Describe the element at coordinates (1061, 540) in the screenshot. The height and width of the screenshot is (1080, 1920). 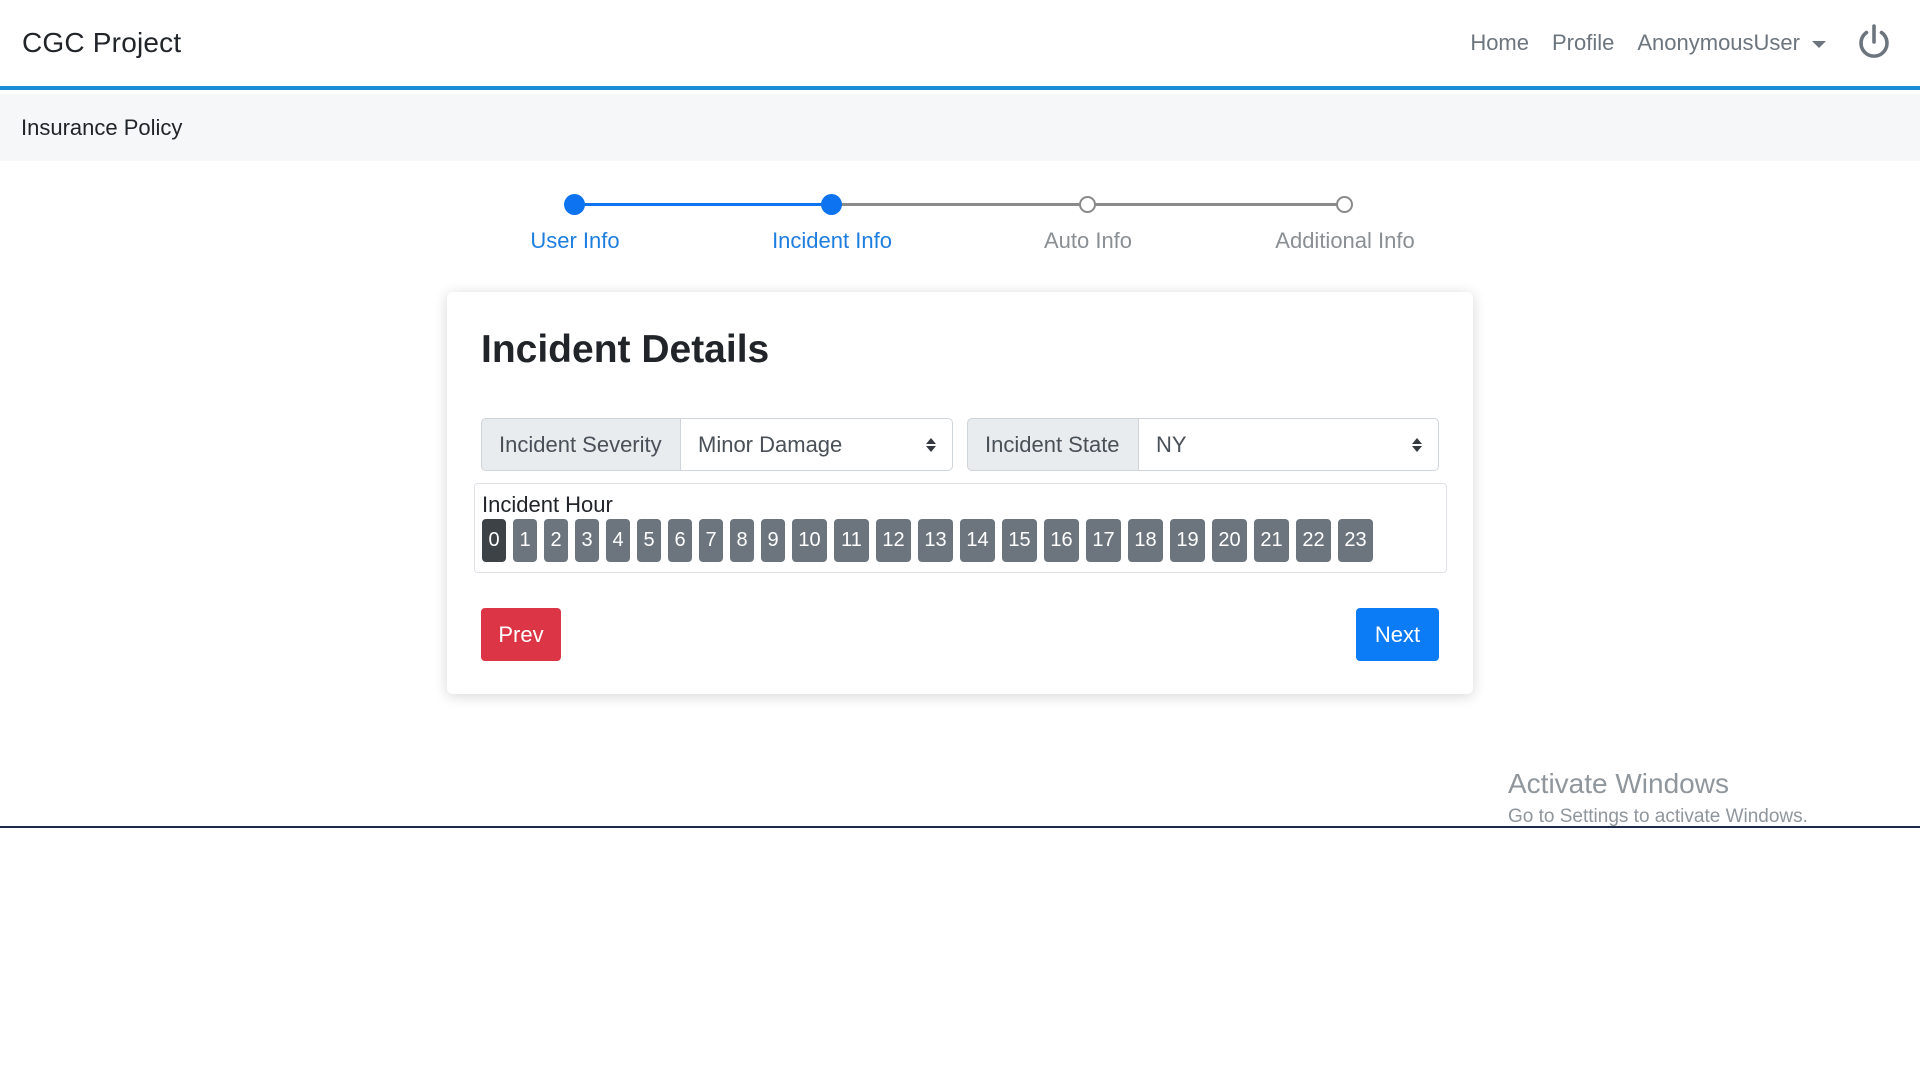
I see `hour-button-16: 16` at that location.